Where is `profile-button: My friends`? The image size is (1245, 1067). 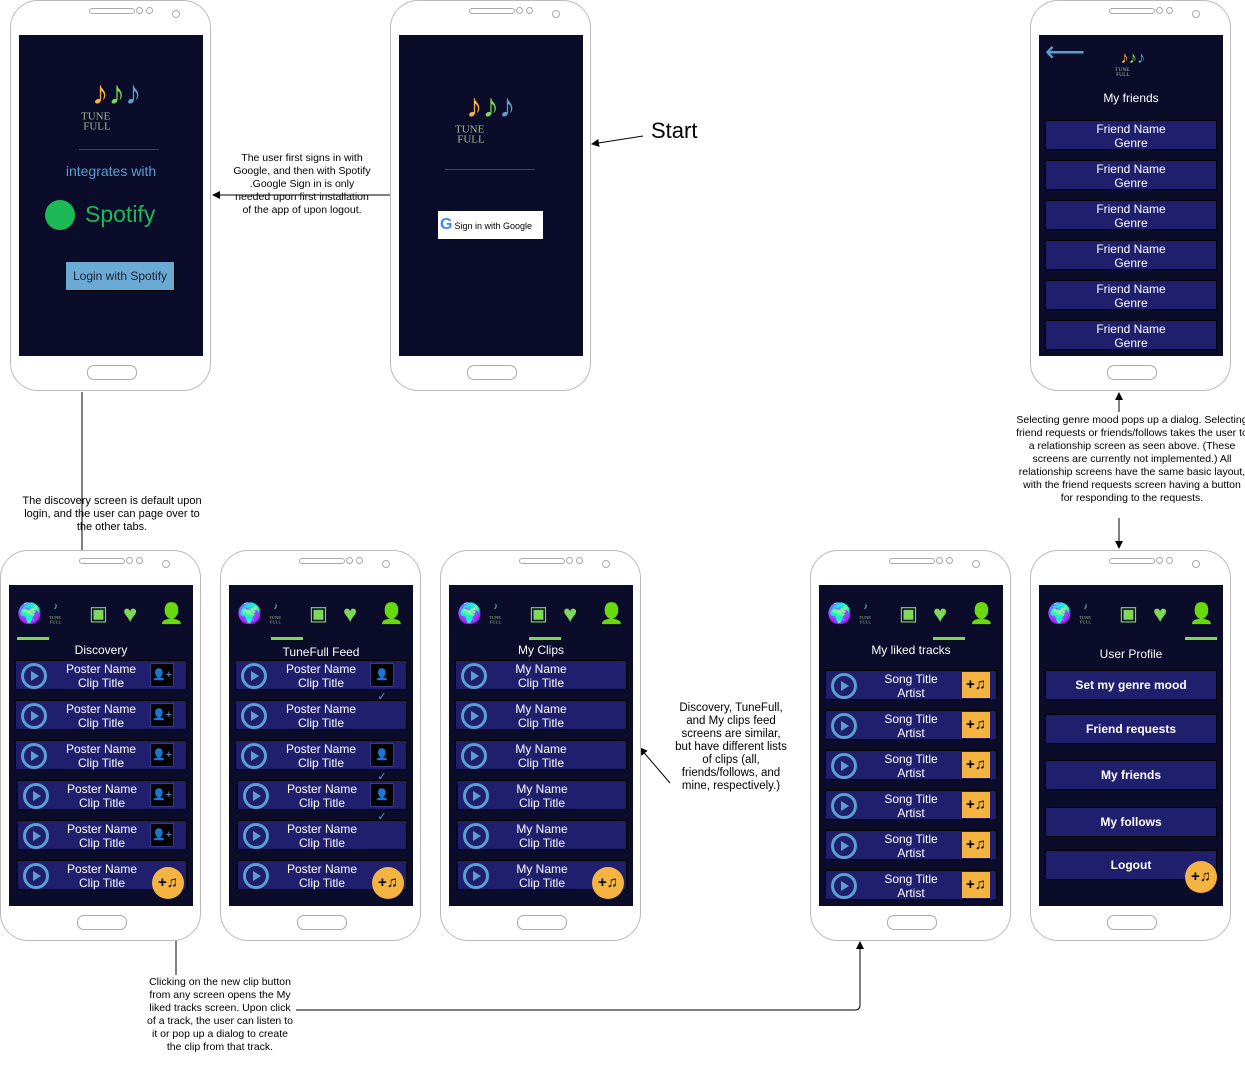 profile-button: My friends is located at coordinates (1131, 775).